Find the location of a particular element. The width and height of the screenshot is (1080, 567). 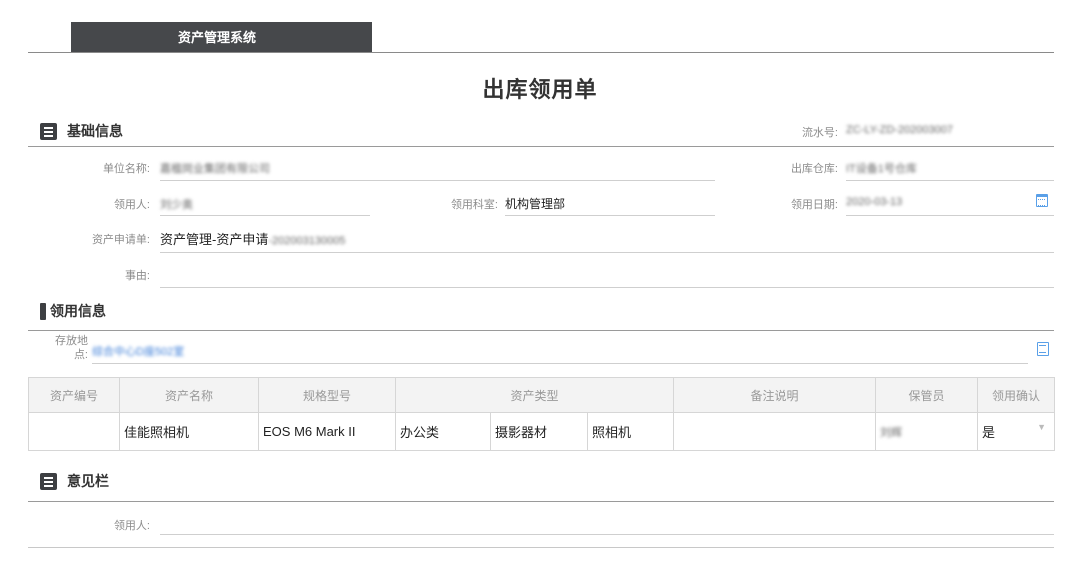

top-tab-bar: 资产管理系统 is located at coordinates (541, 37).